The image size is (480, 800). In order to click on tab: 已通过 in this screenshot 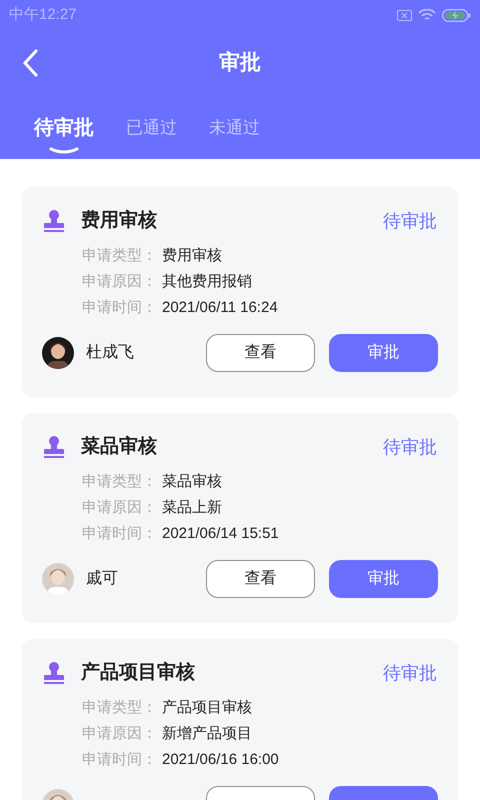, I will do `click(151, 132)`.